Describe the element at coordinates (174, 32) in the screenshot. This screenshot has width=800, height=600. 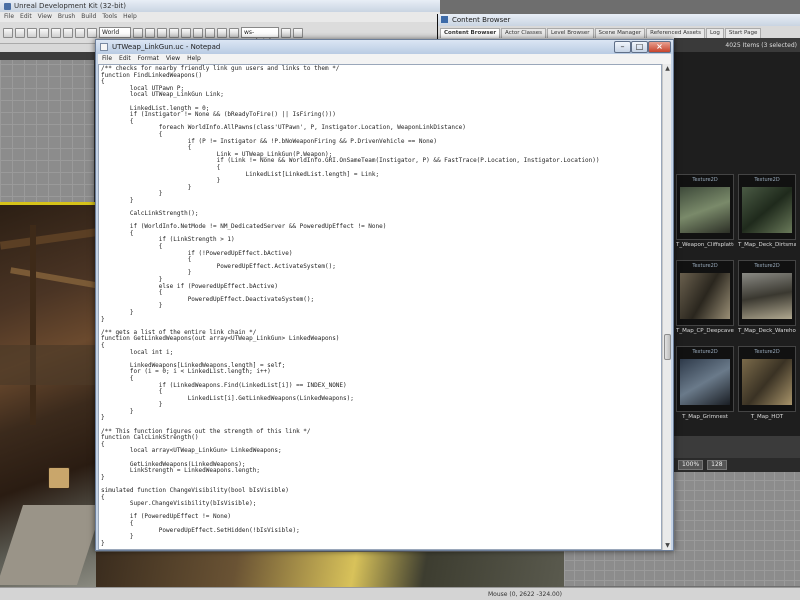
I see `build-geometry-button` at that location.